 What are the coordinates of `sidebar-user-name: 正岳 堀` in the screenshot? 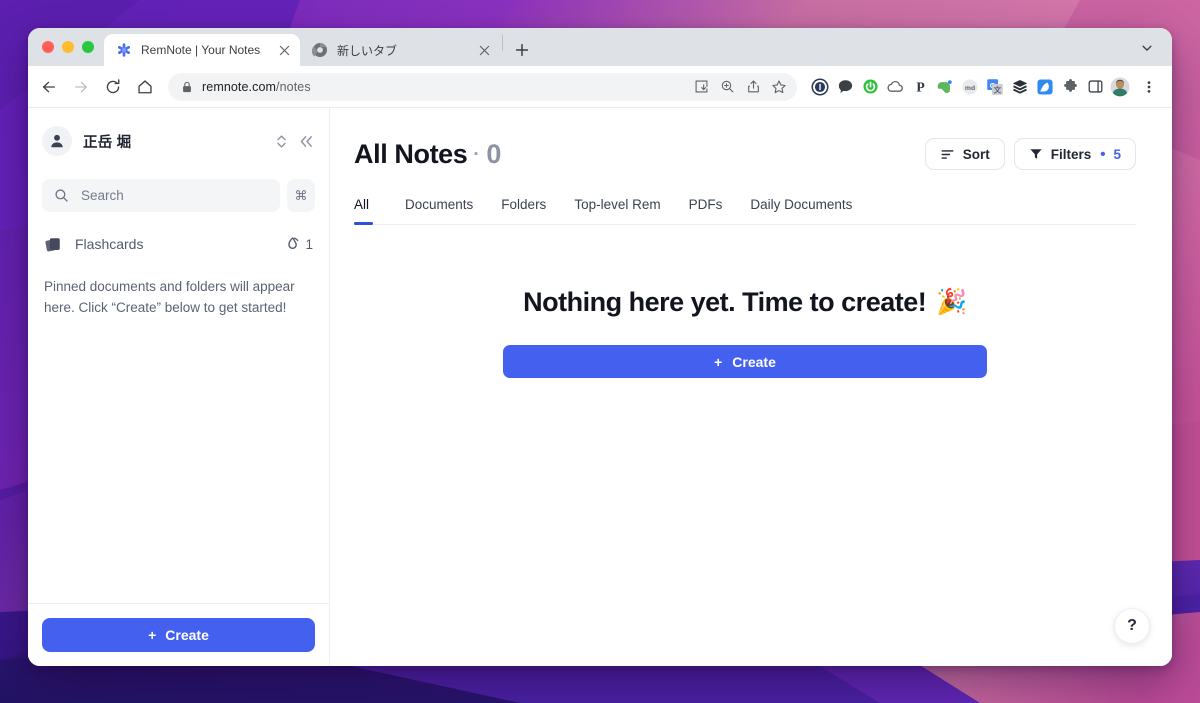 It's located at (107, 142).